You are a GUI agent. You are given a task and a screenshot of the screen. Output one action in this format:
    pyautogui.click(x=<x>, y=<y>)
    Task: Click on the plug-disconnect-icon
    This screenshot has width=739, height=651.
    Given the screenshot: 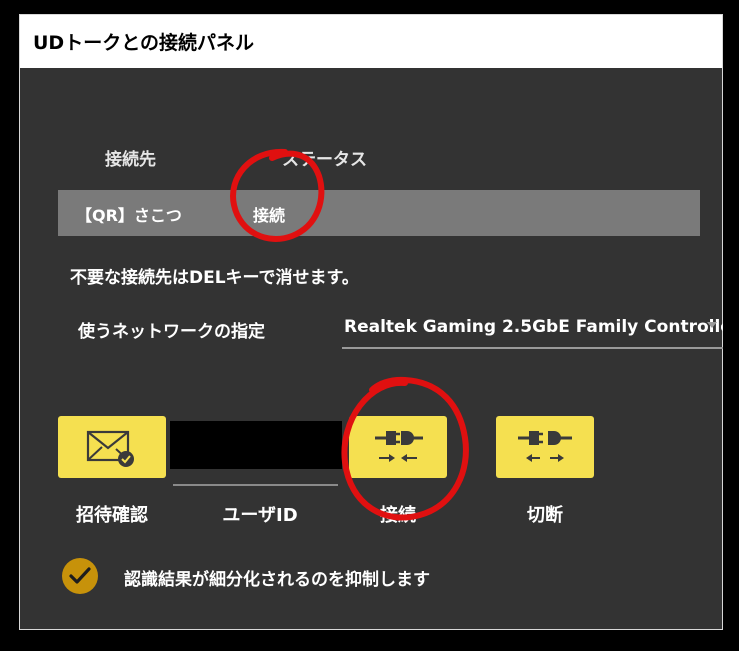 What is the action you would take?
    pyautogui.click(x=545, y=446)
    